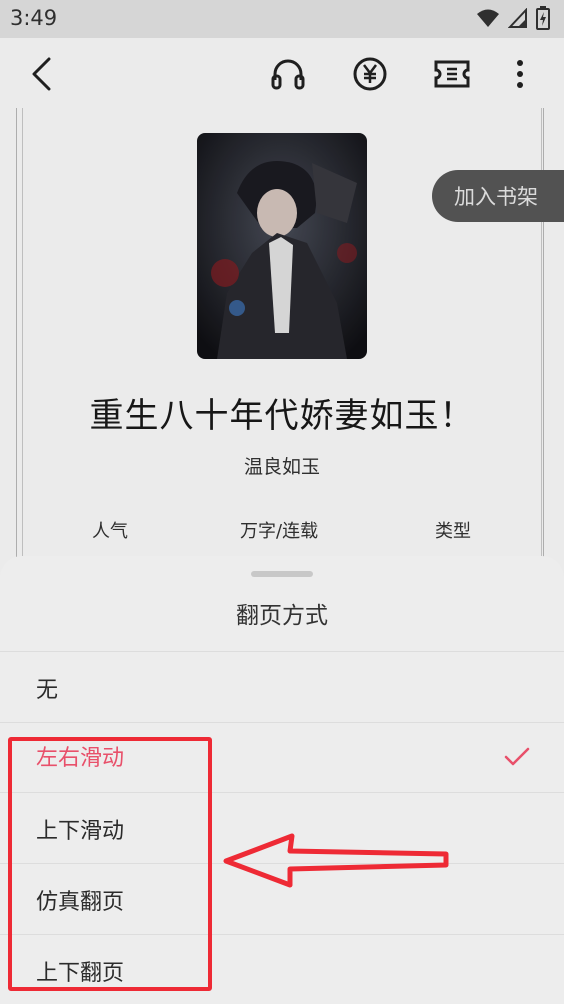  What do you see at coordinates (110, 864) in the screenshot?
I see `highlight-box` at bounding box center [110, 864].